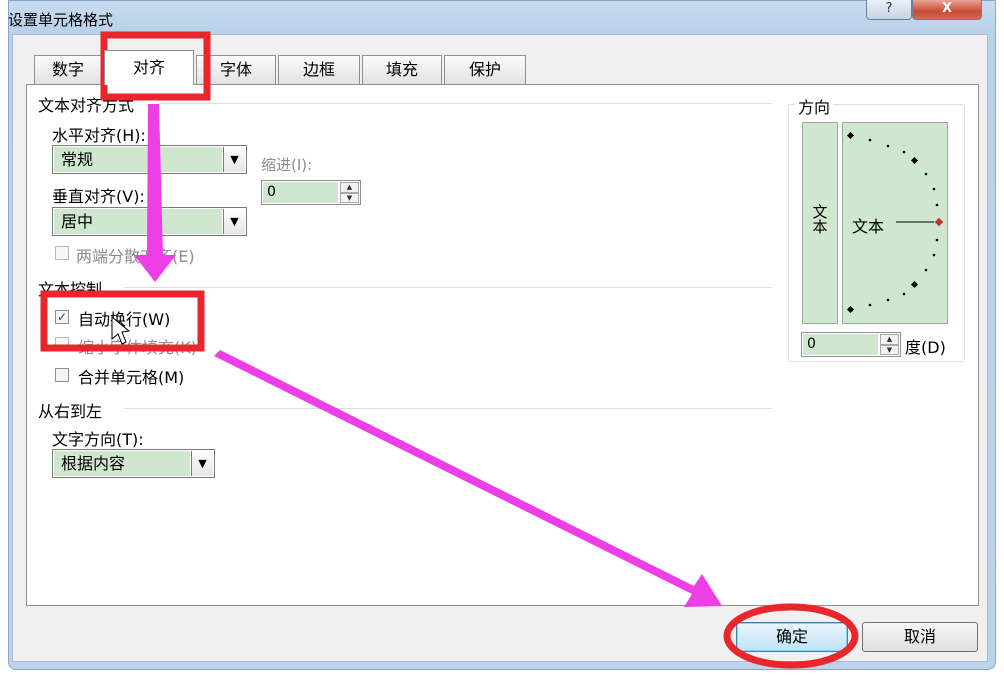 The width and height of the screenshot is (1004, 677). I want to click on tab-alignment: 对齐, so click(149, 67).